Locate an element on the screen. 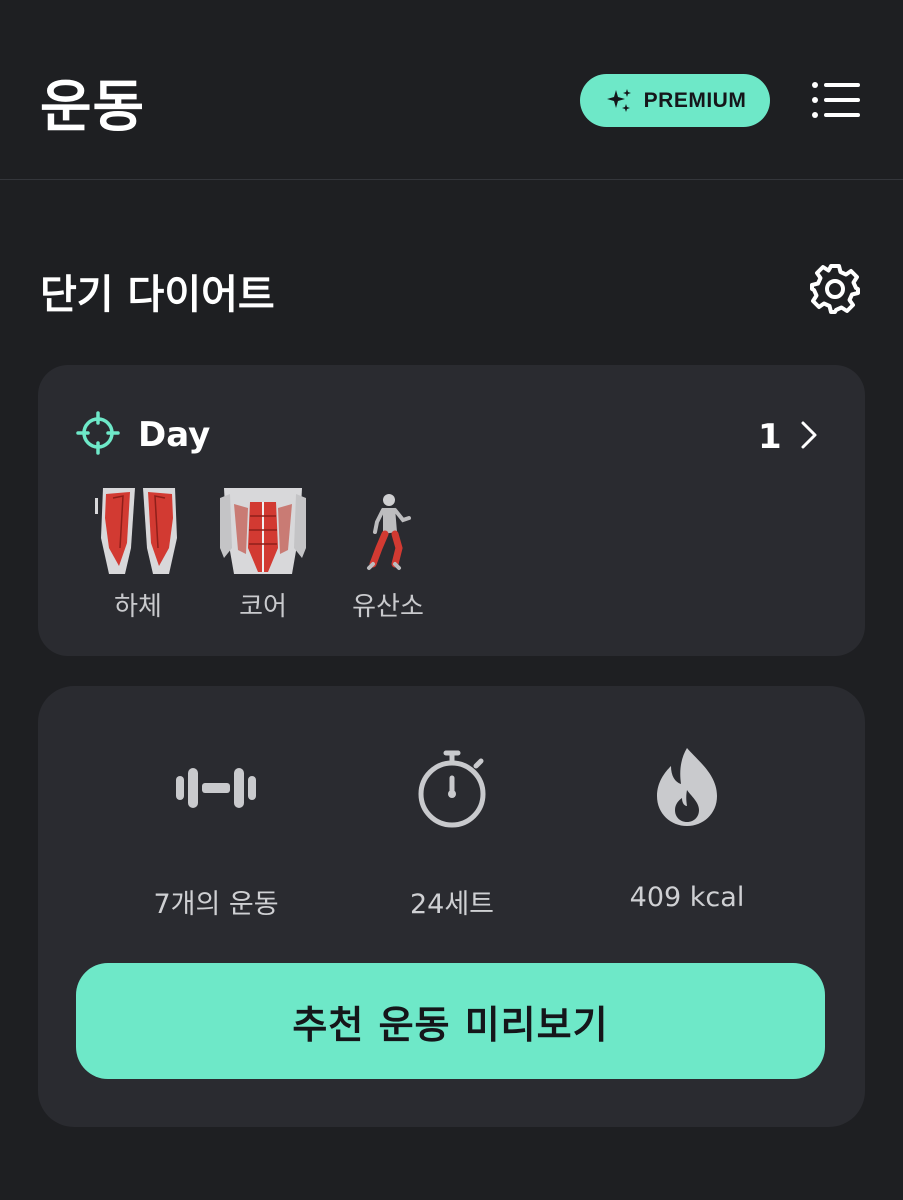 This screenshot has height=1200, width=903. exercise-count: 7개의 운동 is located at coordinates (216, 904).